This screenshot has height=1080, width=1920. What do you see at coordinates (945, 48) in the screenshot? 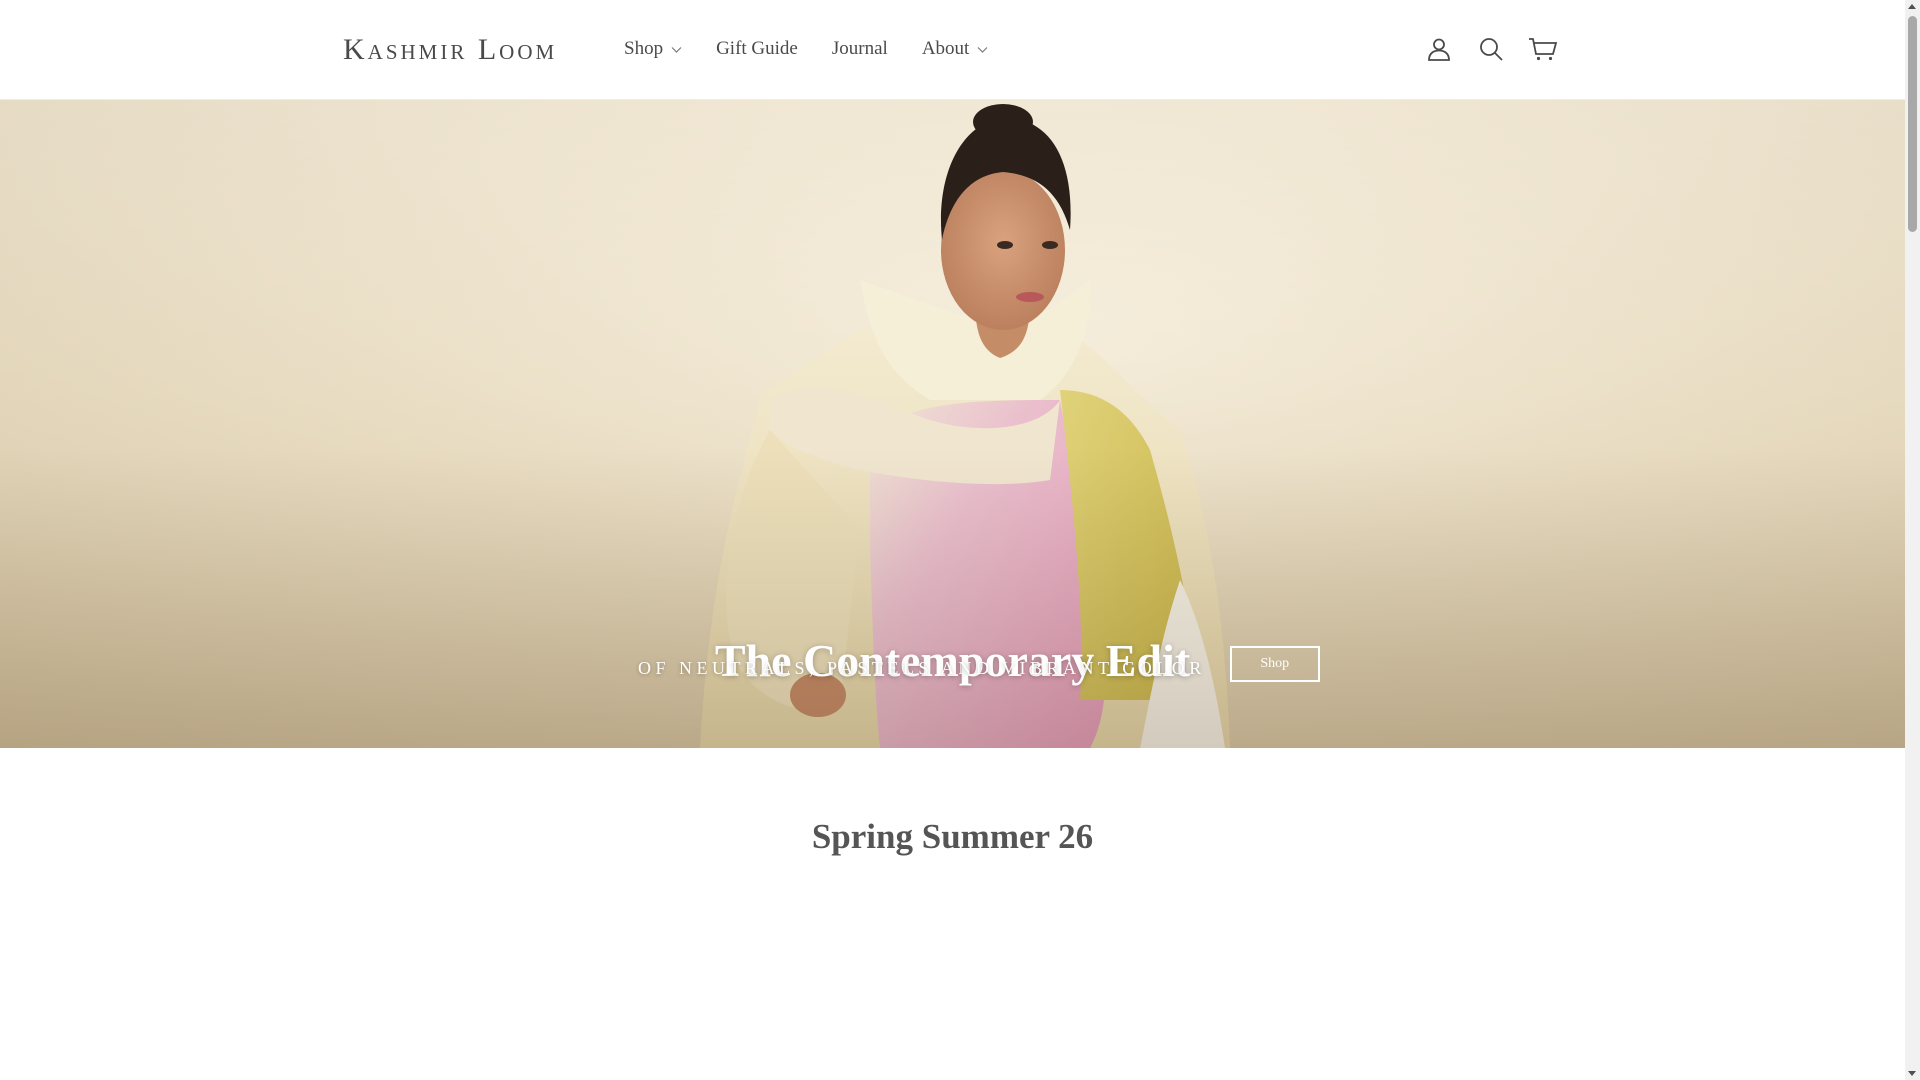
I see `nav-item-label: About` at bounding box center [945, 48].